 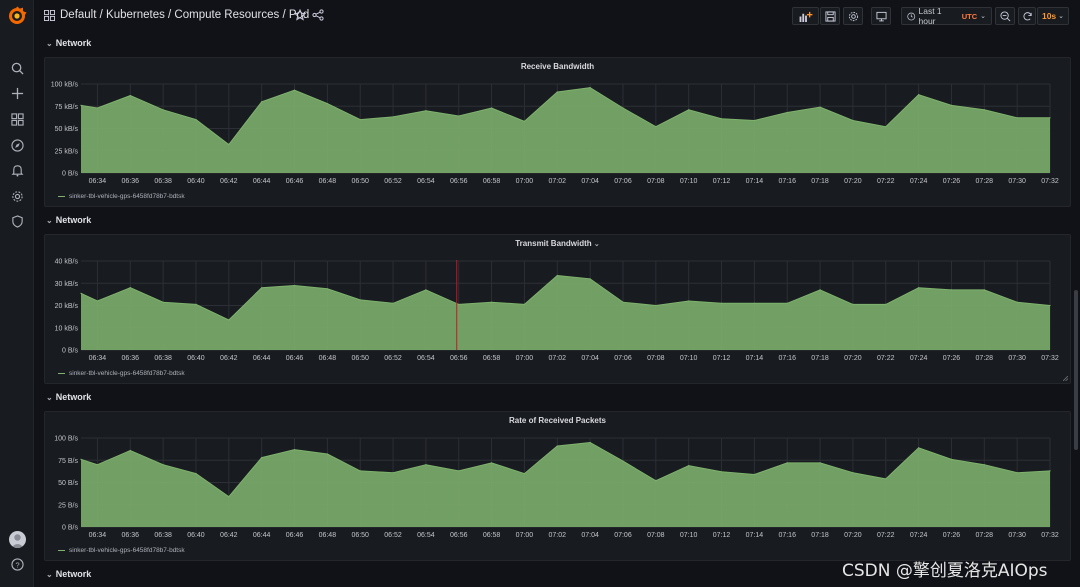 I want to click on refresh-icon, so click(x=1027, y=15).